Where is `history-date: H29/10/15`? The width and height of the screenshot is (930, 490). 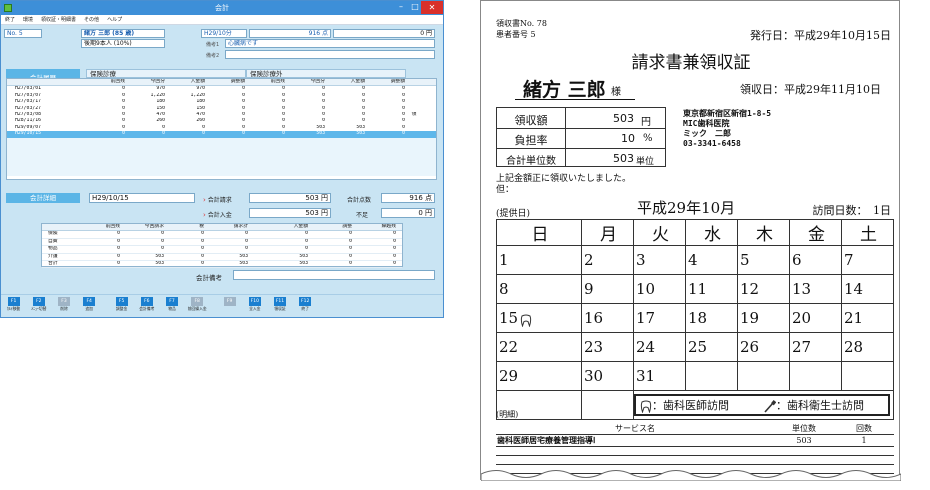
history-date: H29/10/15 is located at coordinates (28, 134).